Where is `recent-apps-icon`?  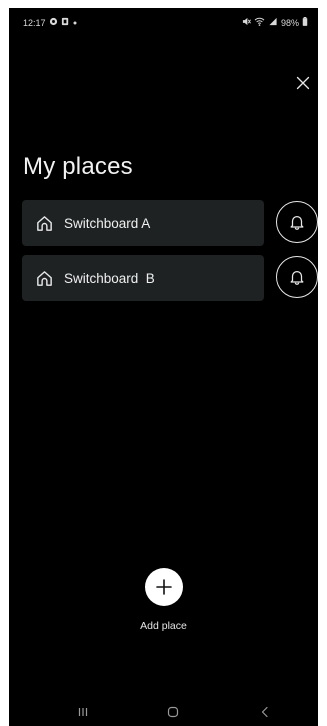 recent-apps-icon is located at coordinates (83, 712).